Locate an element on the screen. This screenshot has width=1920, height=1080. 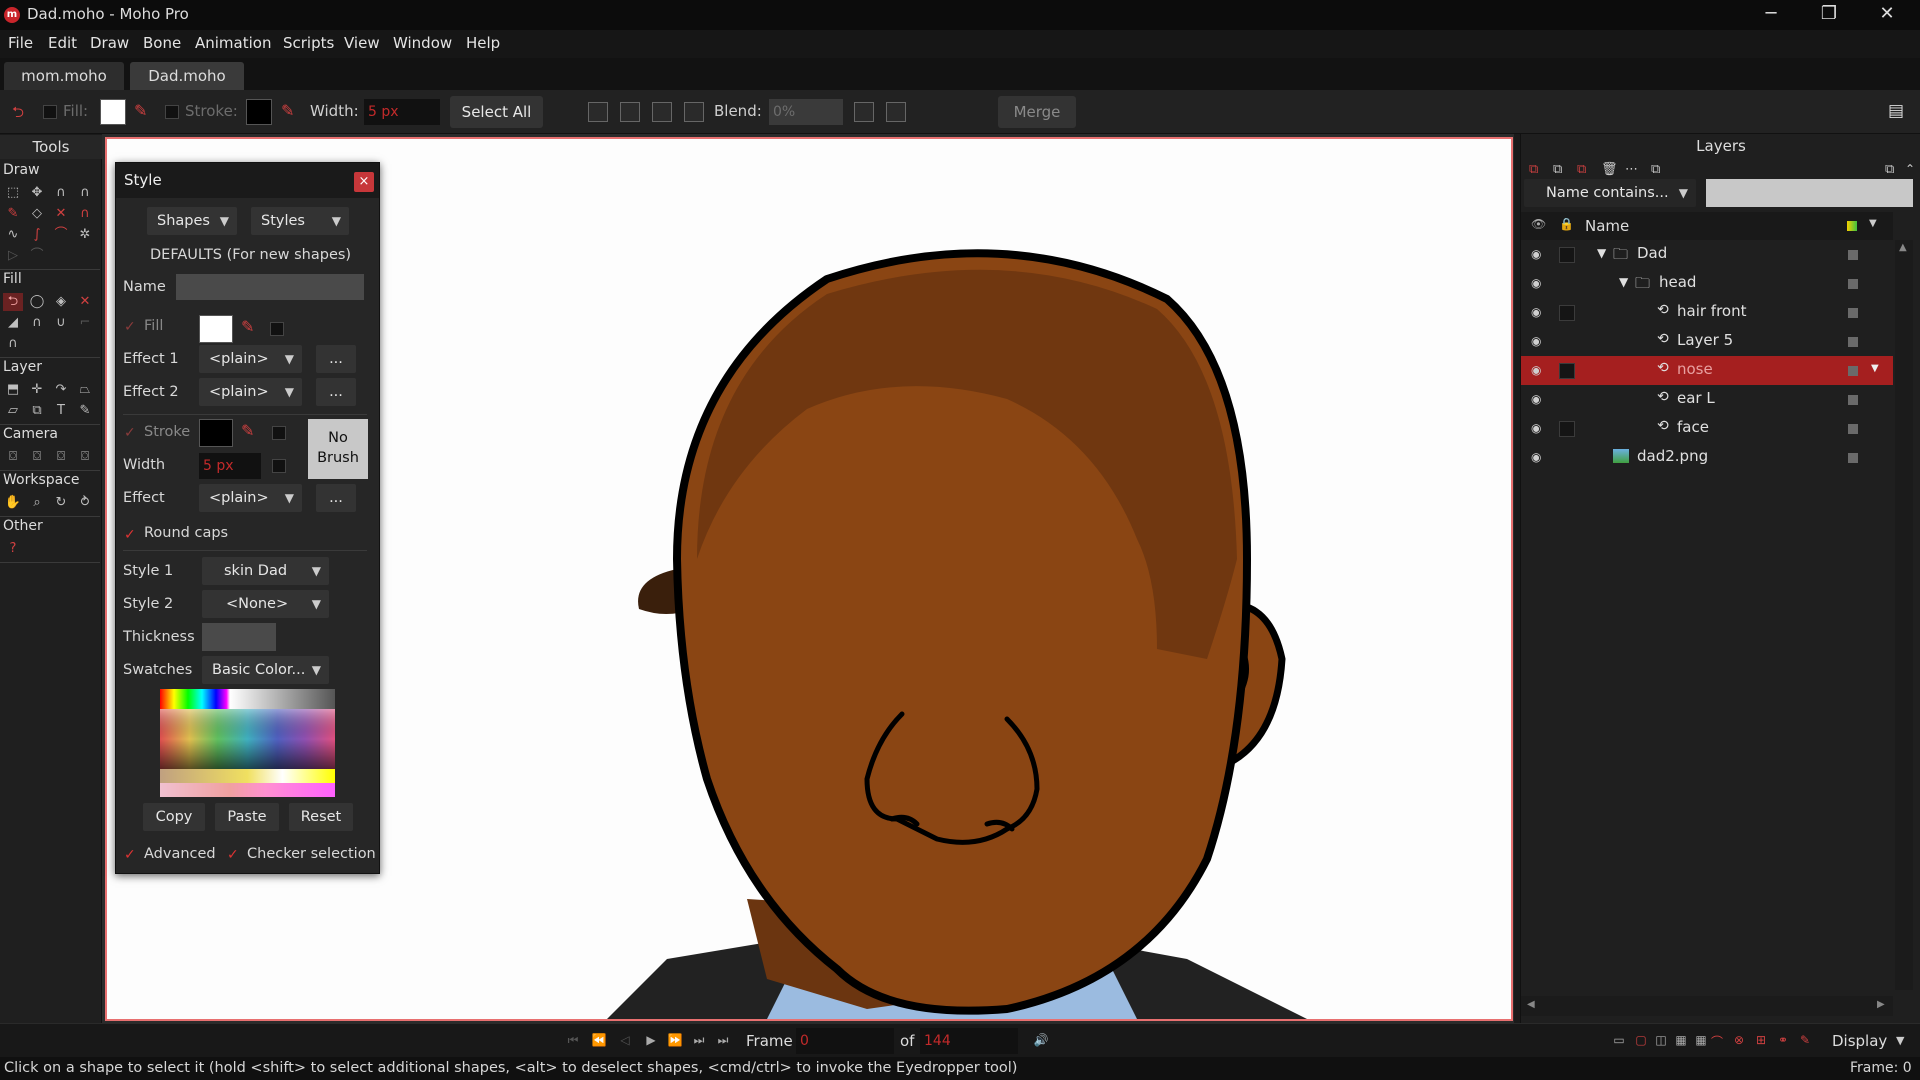
stroke-width-checkbox is located at coordinates (279, 466).